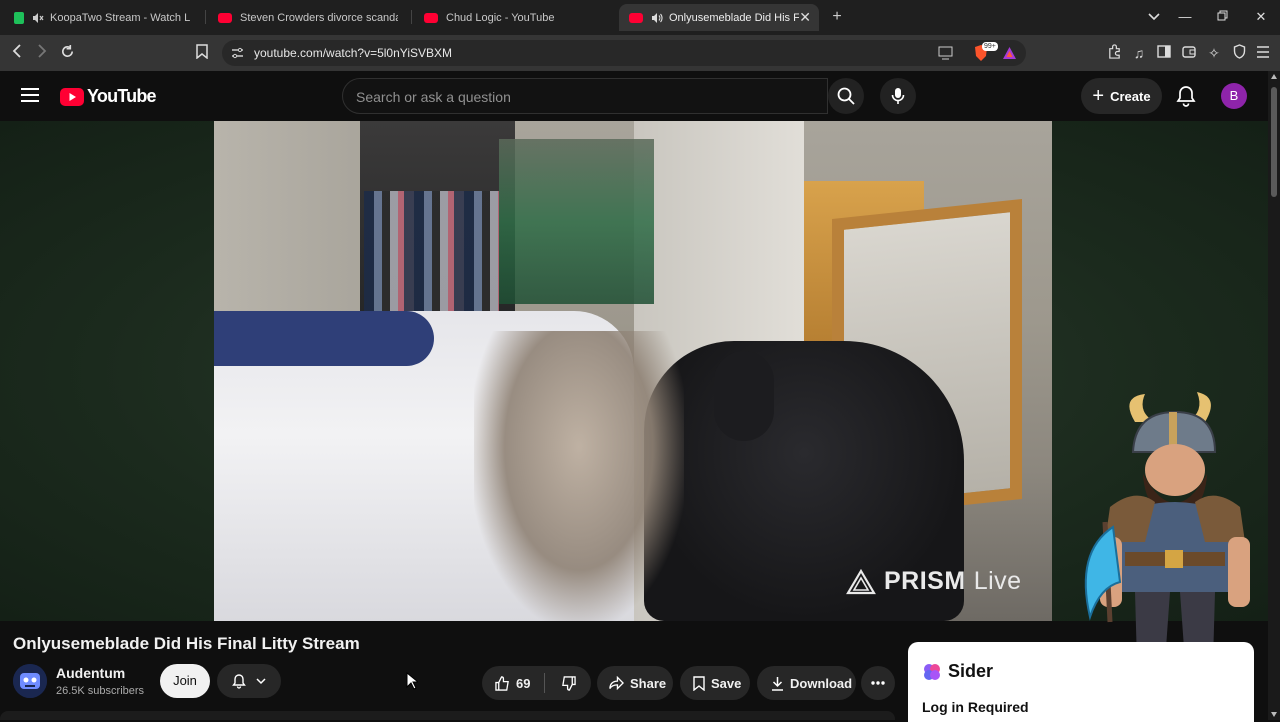 Image resolution: width=1280 pixels, height=722 pixels. Describe the element at coordinates (971, 671) in the screenshot. I see `sider-brand-text: Sider` at that location.